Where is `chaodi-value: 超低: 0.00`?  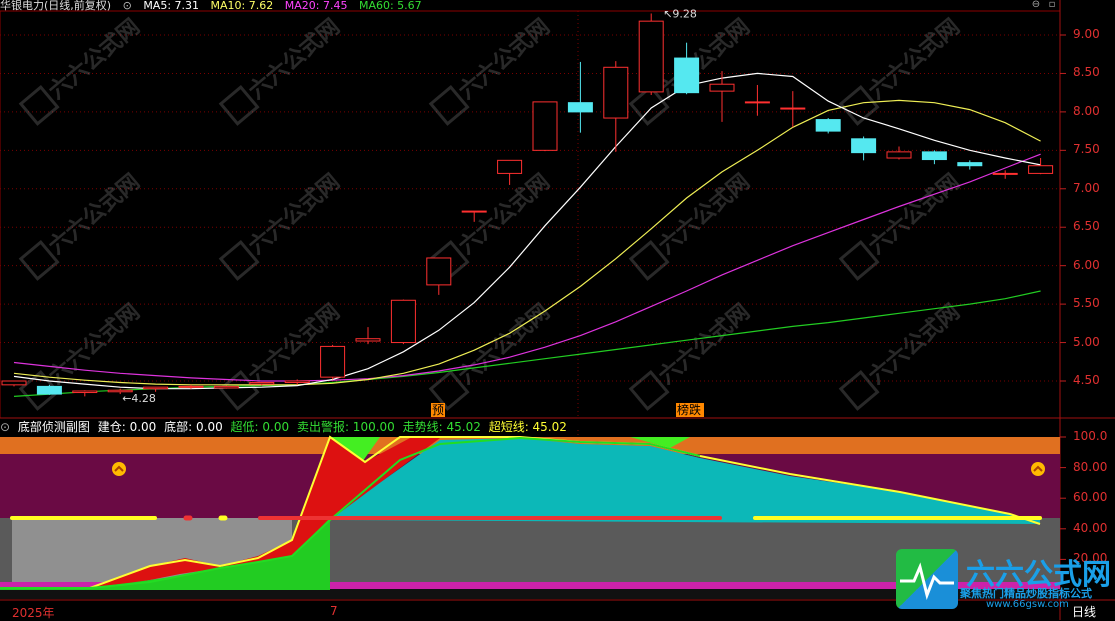
chaodi-value: 超低: 0.00 is located at coordinates (260, 427).